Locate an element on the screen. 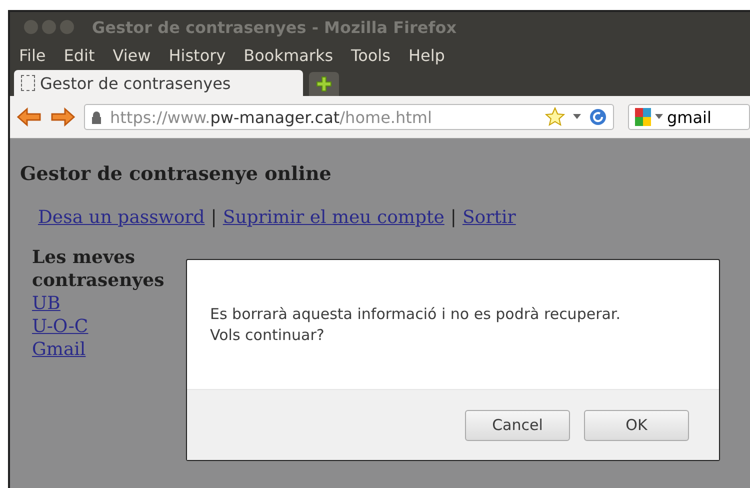 The image size is (750, 488). sidebar-title: Les meves contrasenyes is located at coordinates (99, 269).